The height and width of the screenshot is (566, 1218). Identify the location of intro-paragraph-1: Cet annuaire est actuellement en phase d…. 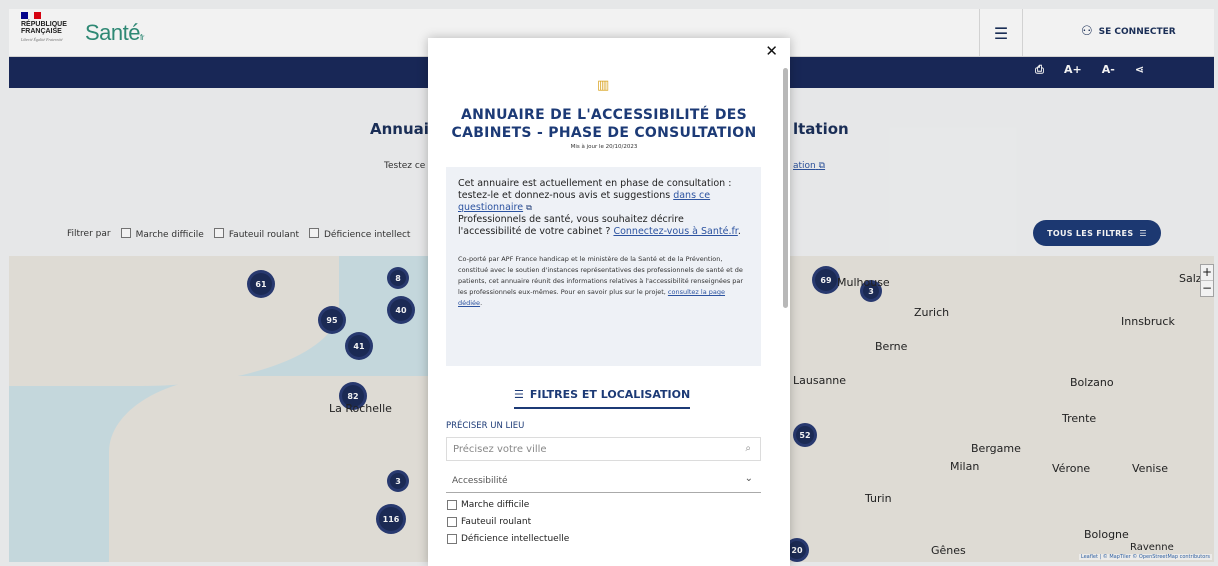
(603, 196).